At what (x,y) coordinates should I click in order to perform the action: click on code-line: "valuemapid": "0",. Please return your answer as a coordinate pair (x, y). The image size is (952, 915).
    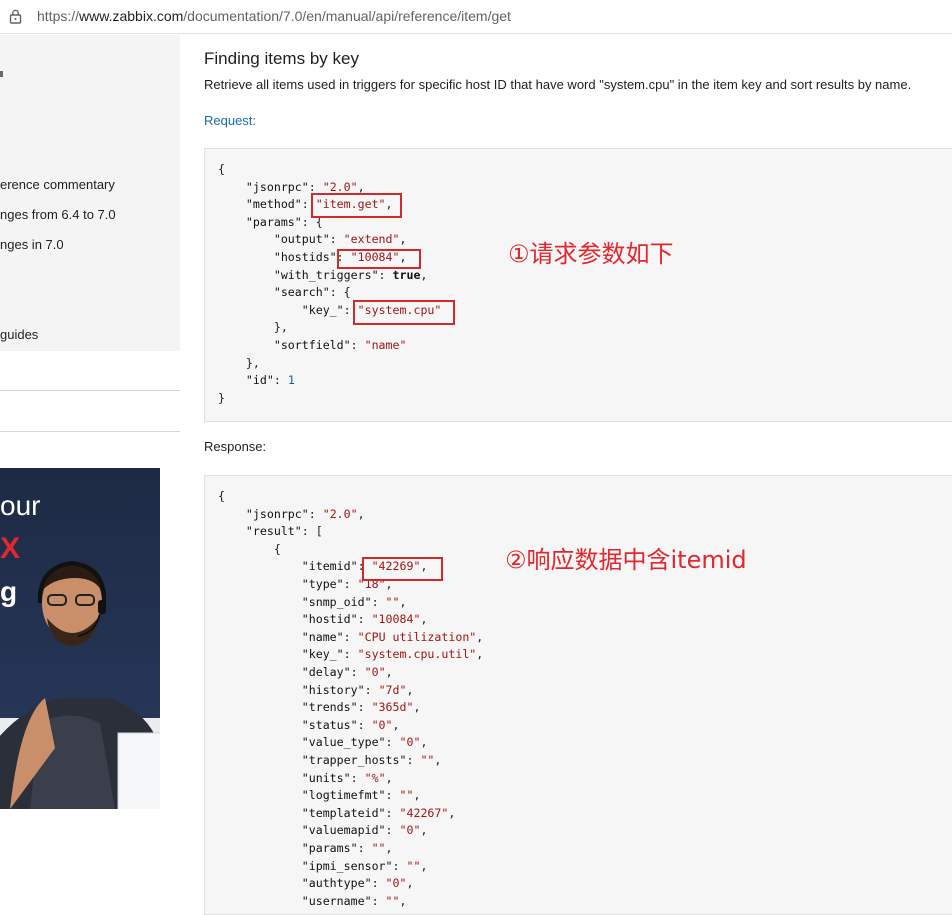
    Looking at the image, I should click on (364, 830).